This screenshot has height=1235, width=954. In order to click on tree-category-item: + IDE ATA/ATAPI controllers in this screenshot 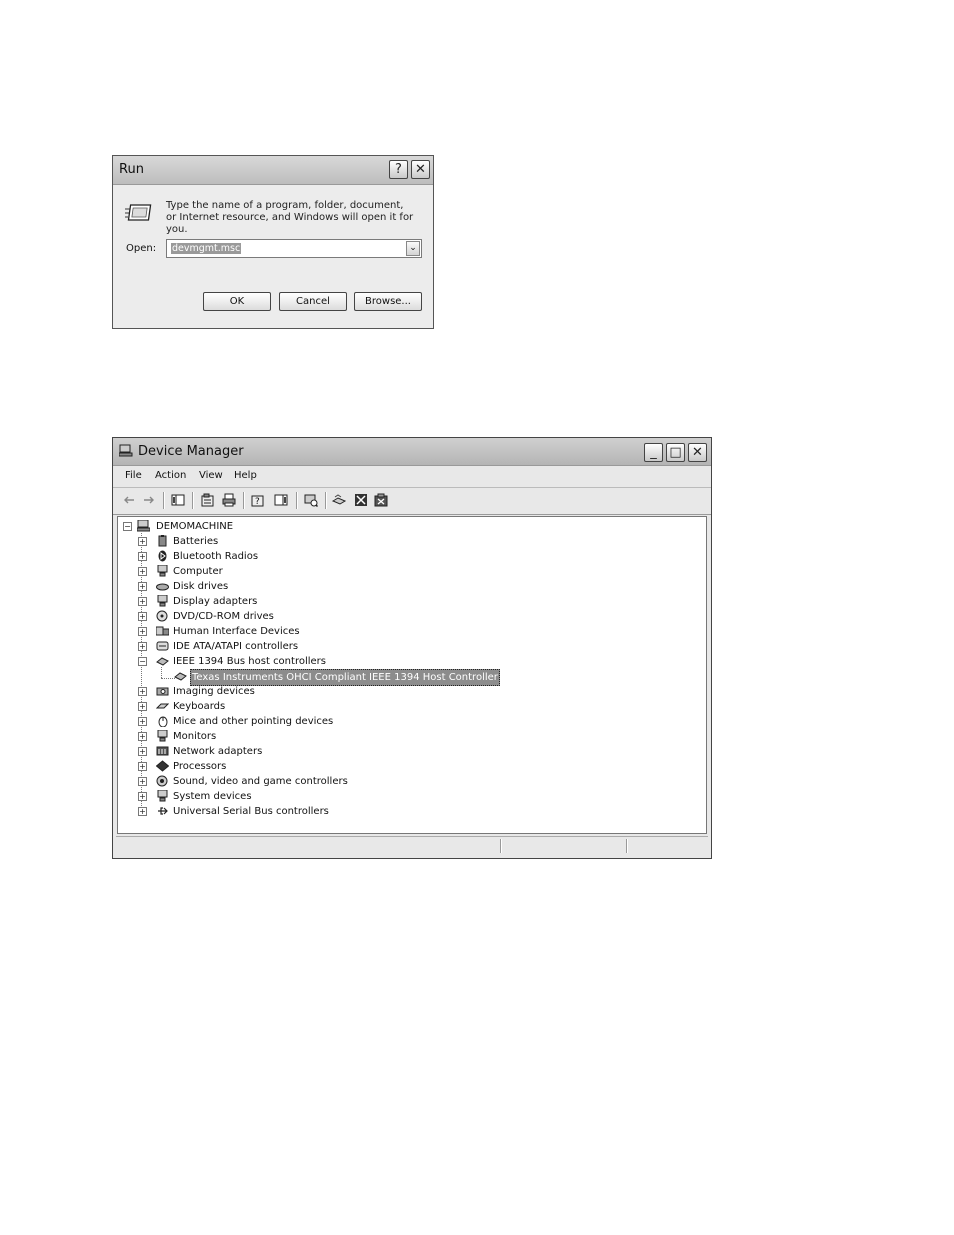, I will do `click(398, 646)`.